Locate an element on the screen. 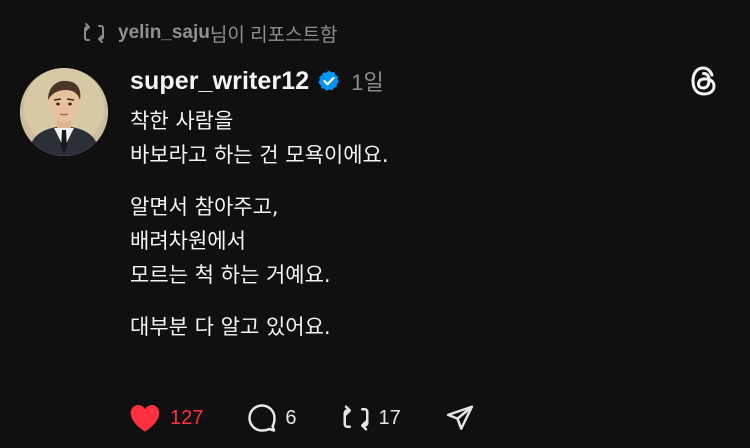 The width and height of the screenshot is (750, 448). post-line: 착한 사람을 is located at coordinates (182, 121).